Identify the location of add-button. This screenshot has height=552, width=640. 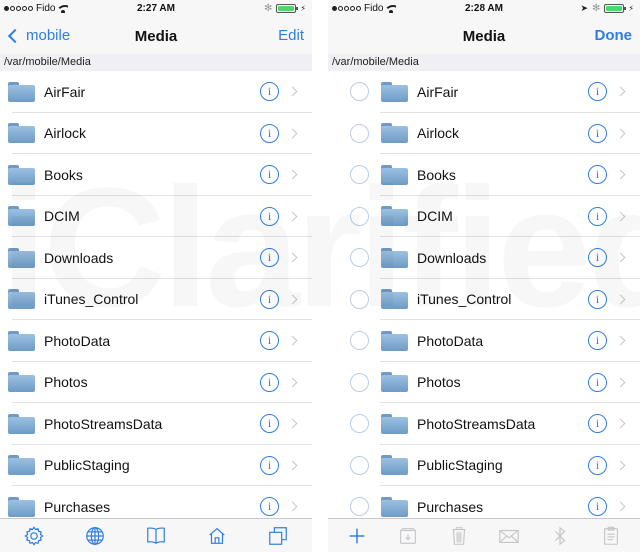
(357, 536).